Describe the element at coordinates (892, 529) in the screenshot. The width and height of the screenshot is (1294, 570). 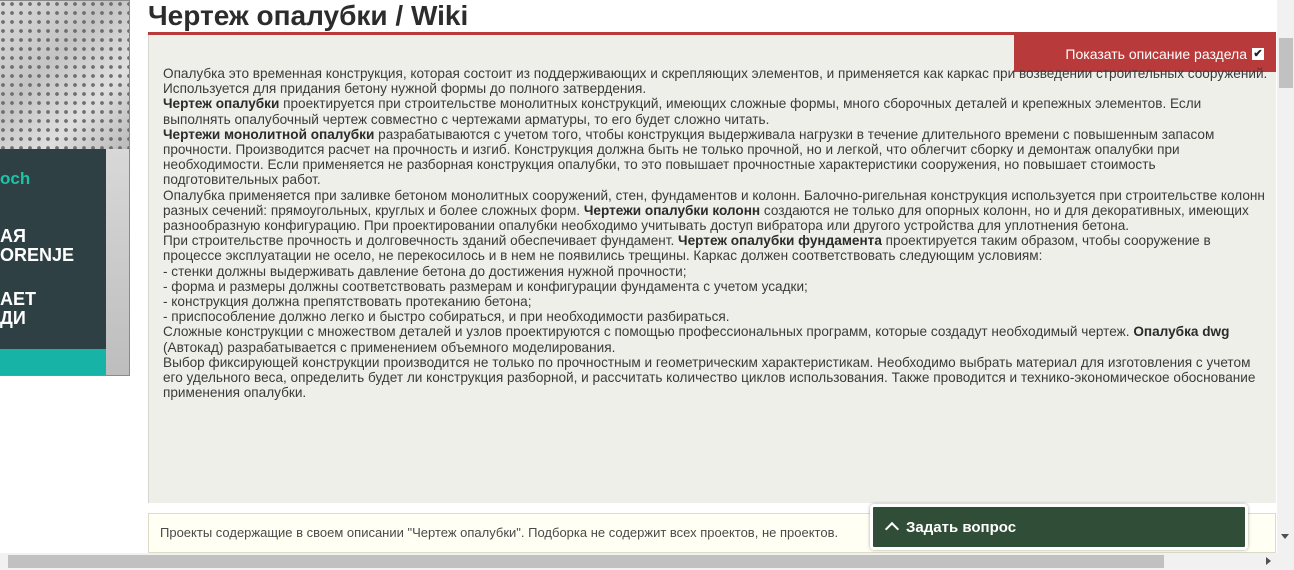
I see `chevron-up-icon` at that location.